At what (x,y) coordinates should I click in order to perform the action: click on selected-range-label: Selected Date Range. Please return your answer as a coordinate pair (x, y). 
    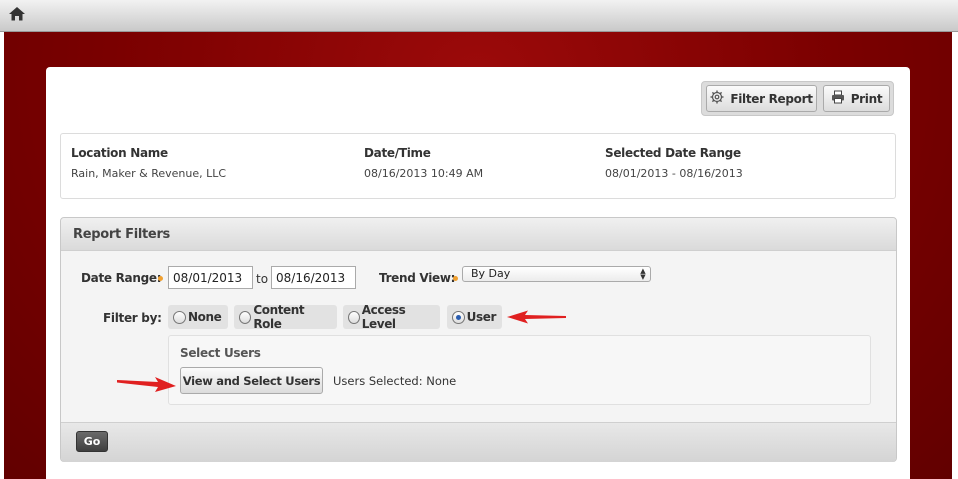
    Looking at the image, I should click on (673, 153).